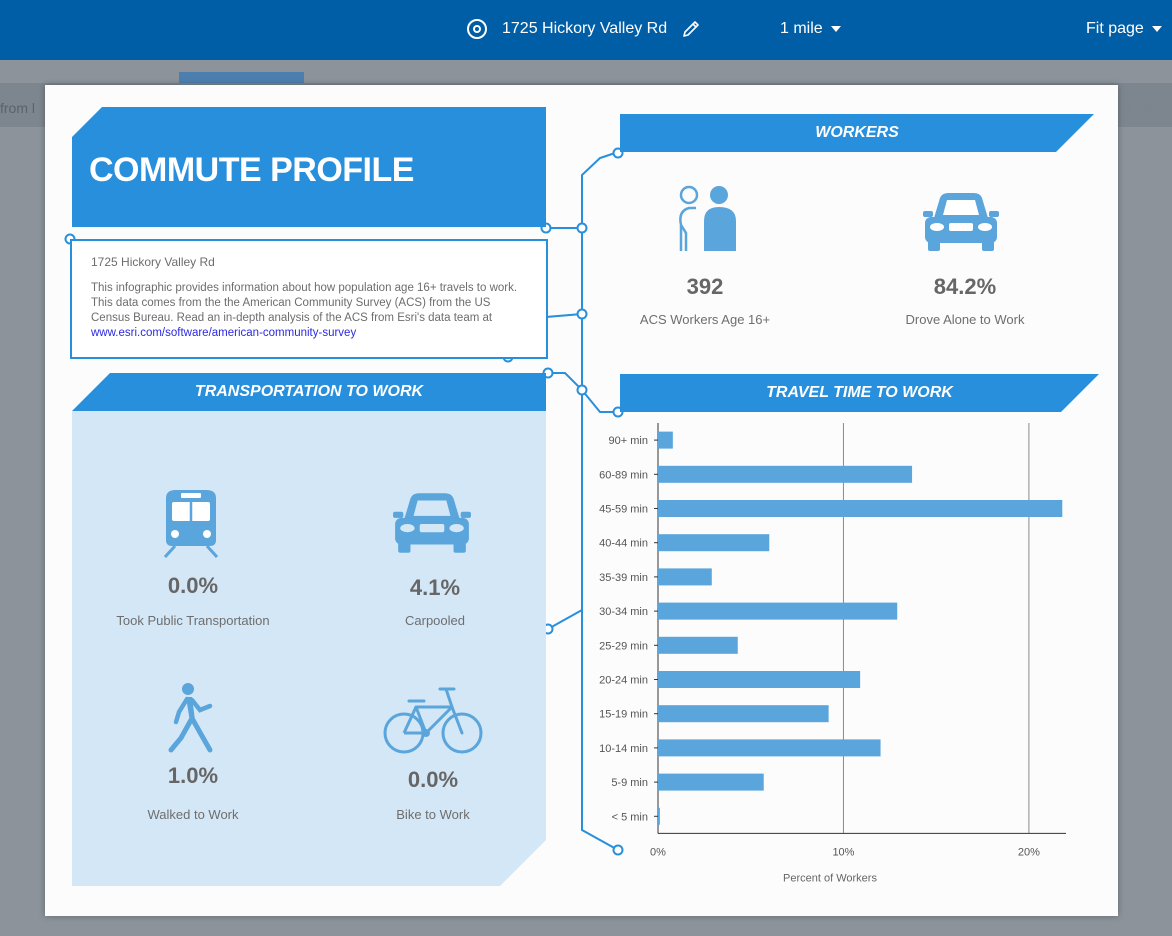 The image size is (1172, 936). I want to click on drove-alone-value: 84.2%, so click(965, 286).